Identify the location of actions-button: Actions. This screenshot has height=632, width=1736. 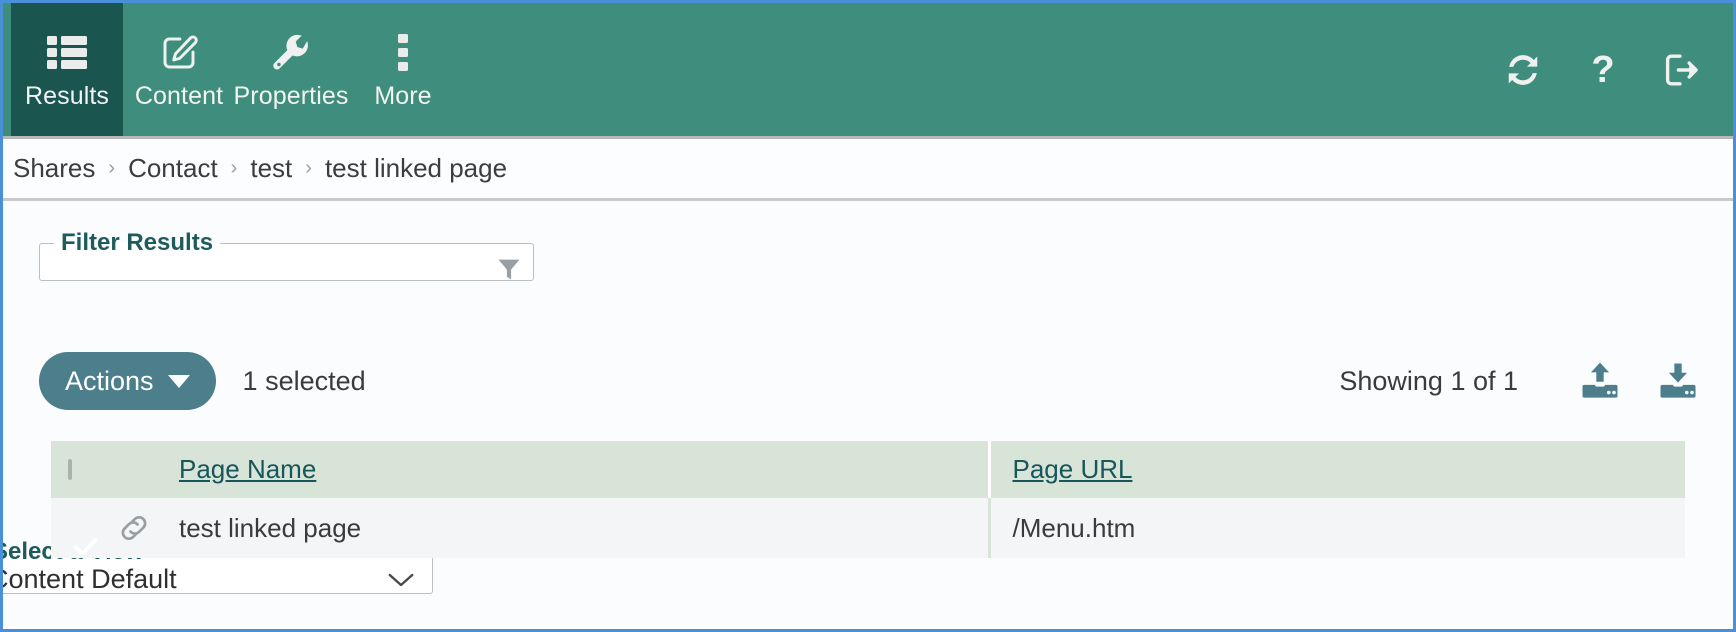
(127, 381).